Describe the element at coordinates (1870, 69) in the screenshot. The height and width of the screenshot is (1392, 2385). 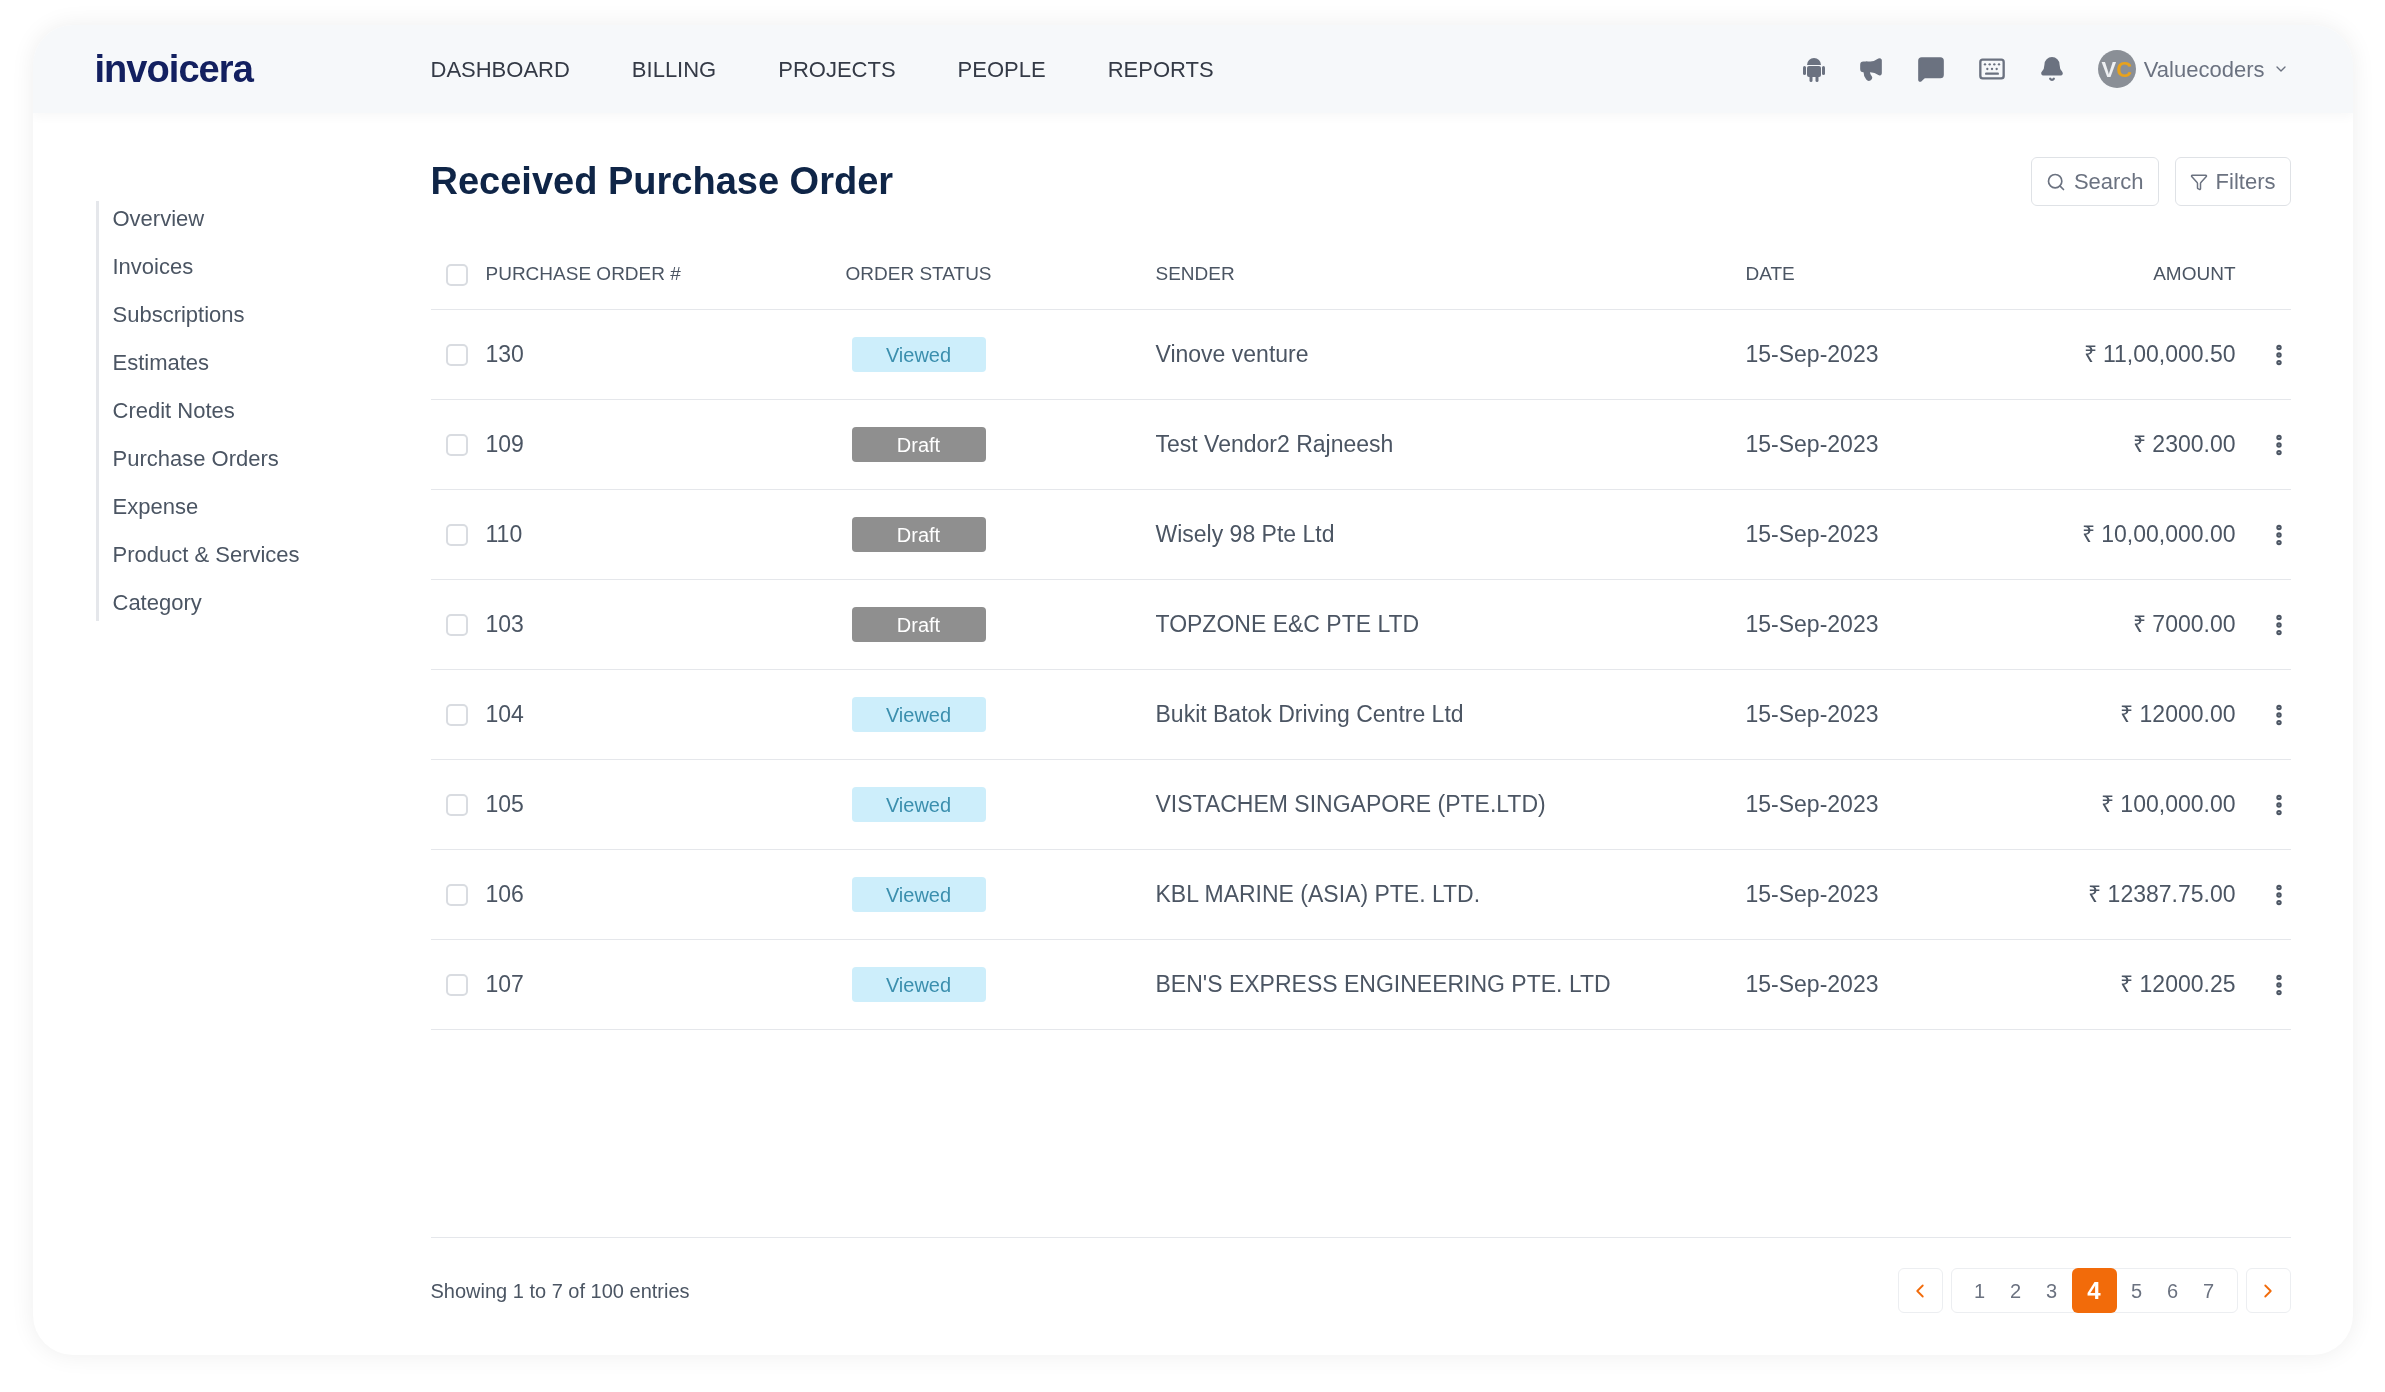
I see `megaphone-icon` at that location.